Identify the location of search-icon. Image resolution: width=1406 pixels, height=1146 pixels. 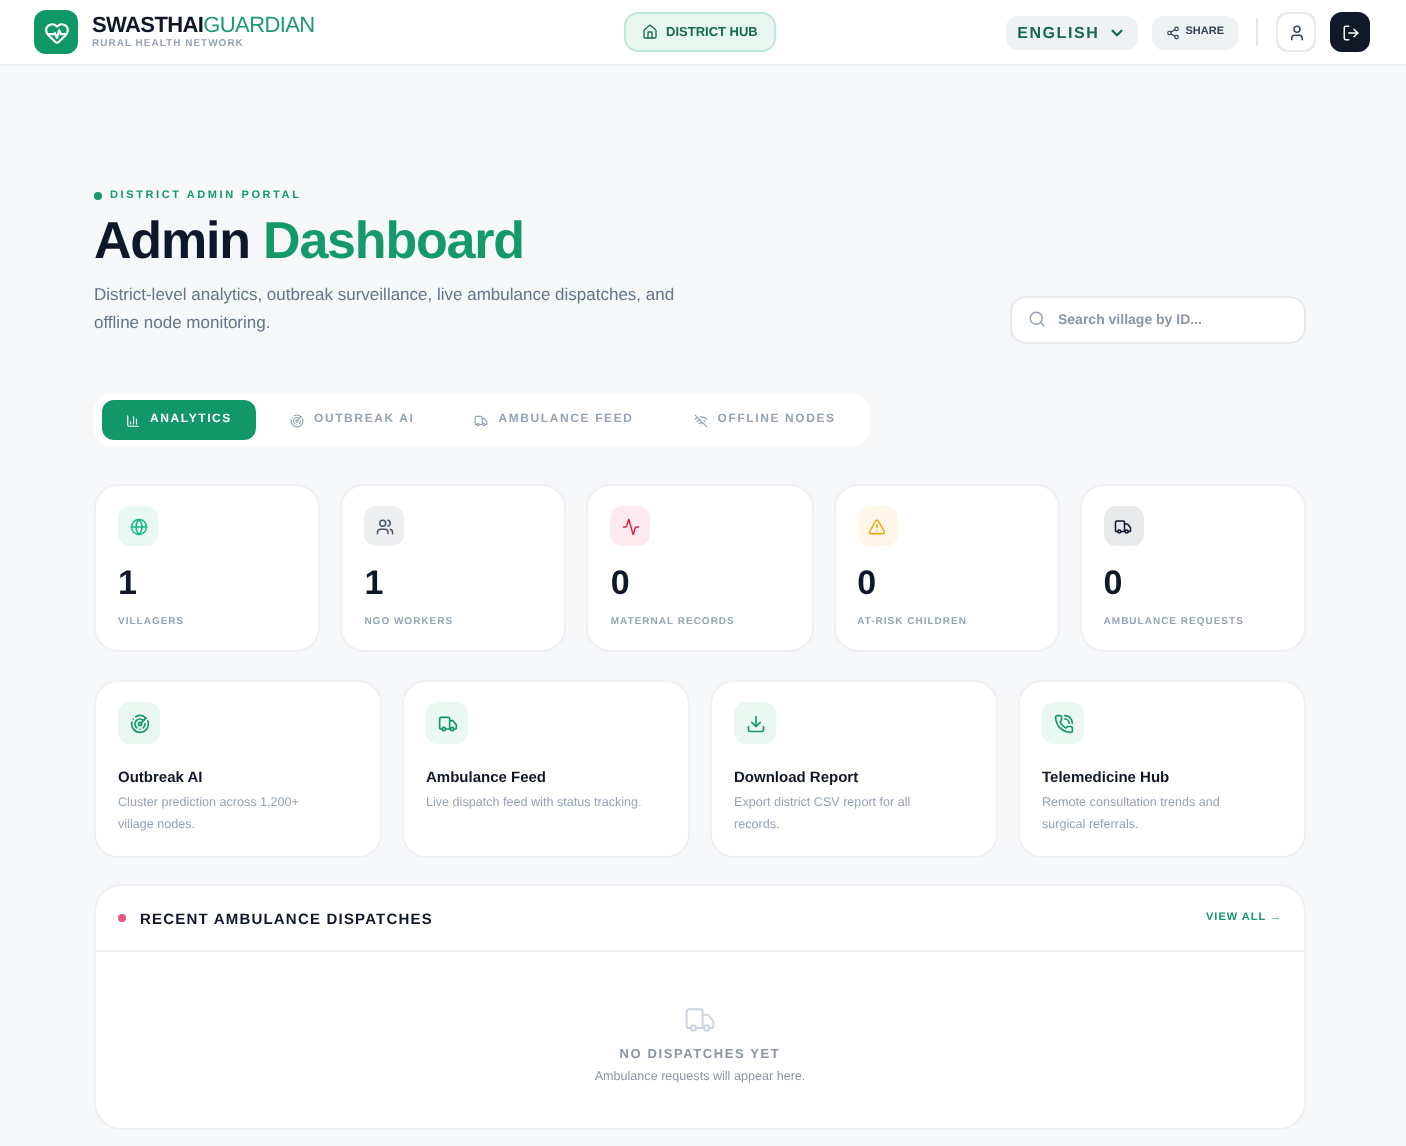
(1037, 319).